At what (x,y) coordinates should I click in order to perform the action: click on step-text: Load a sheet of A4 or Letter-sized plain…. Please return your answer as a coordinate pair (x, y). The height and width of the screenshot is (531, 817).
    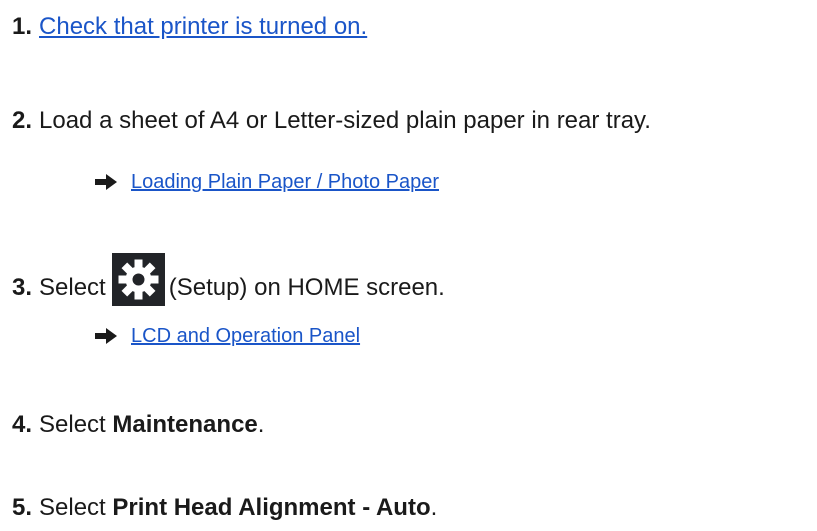
    Looking at the image, I should click on (345, 120).